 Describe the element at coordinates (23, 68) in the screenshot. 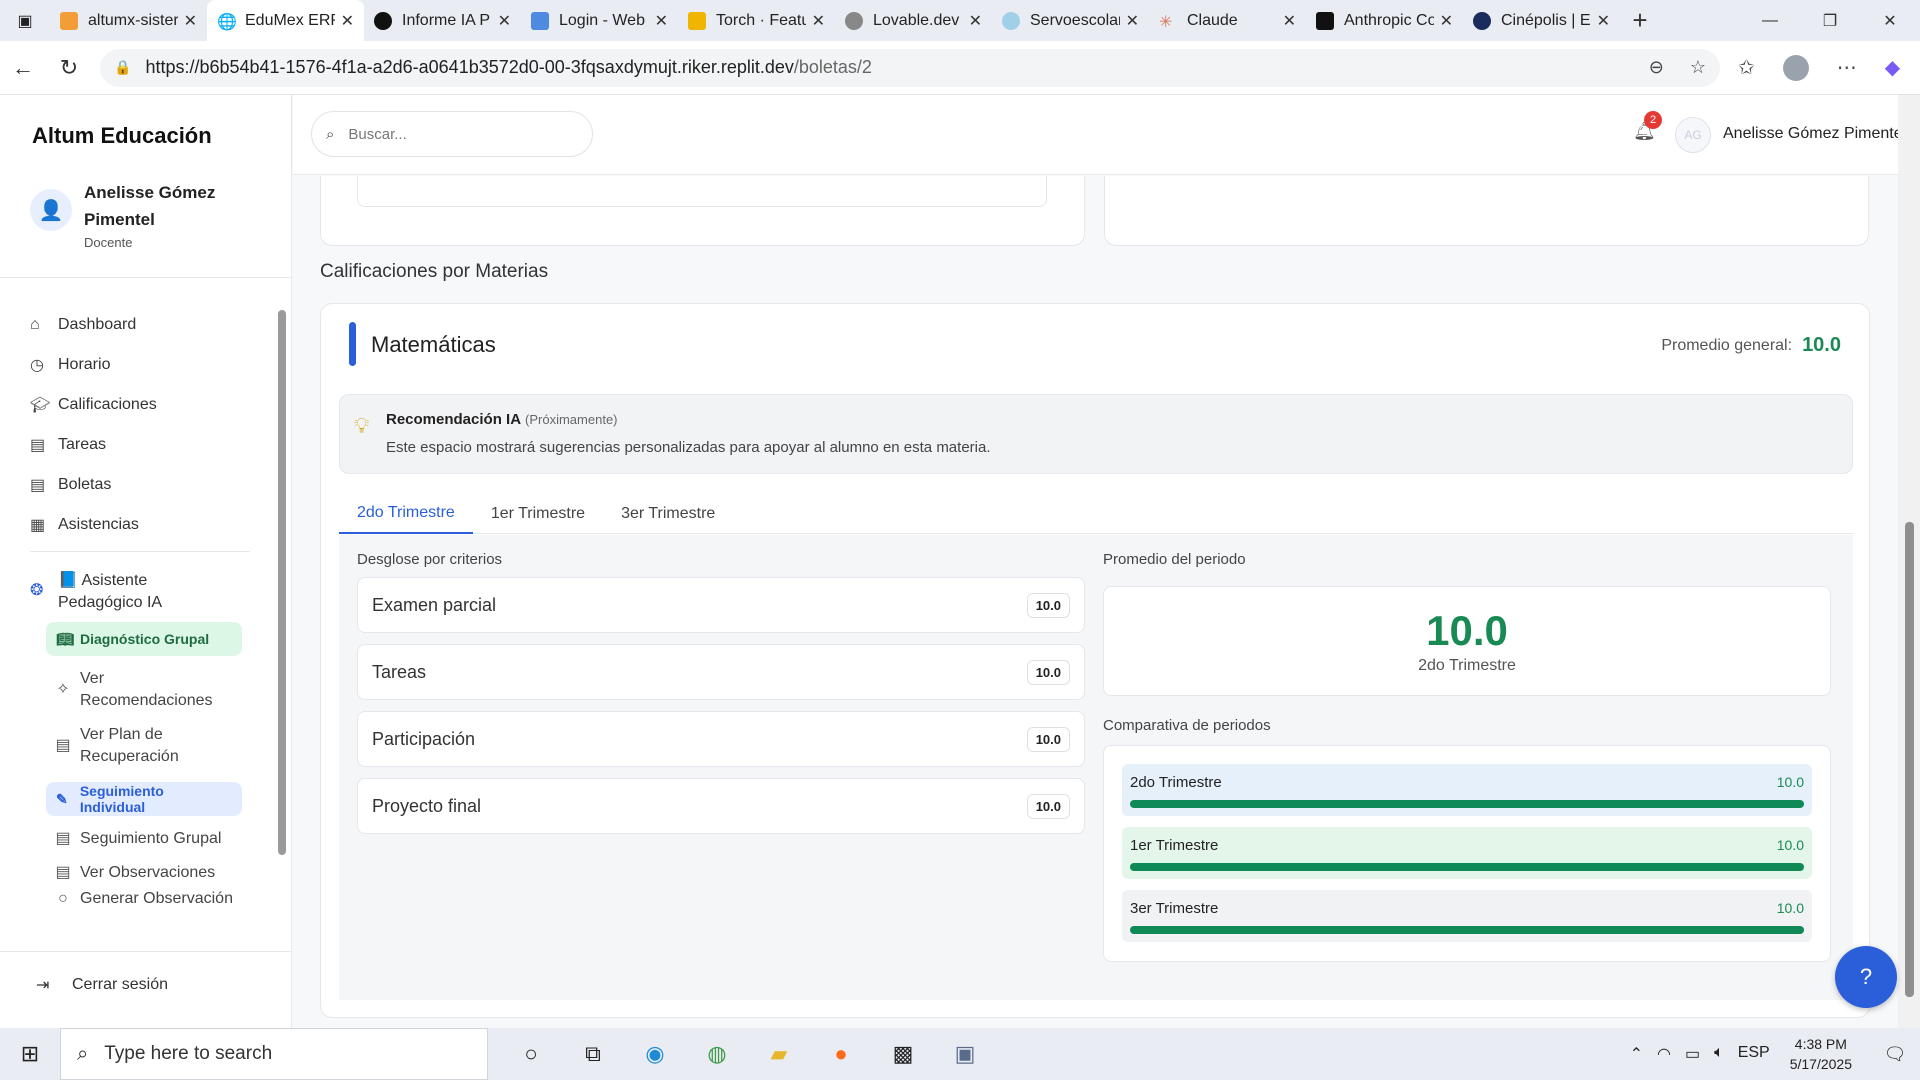

I see `back-icon: ←` at that location.